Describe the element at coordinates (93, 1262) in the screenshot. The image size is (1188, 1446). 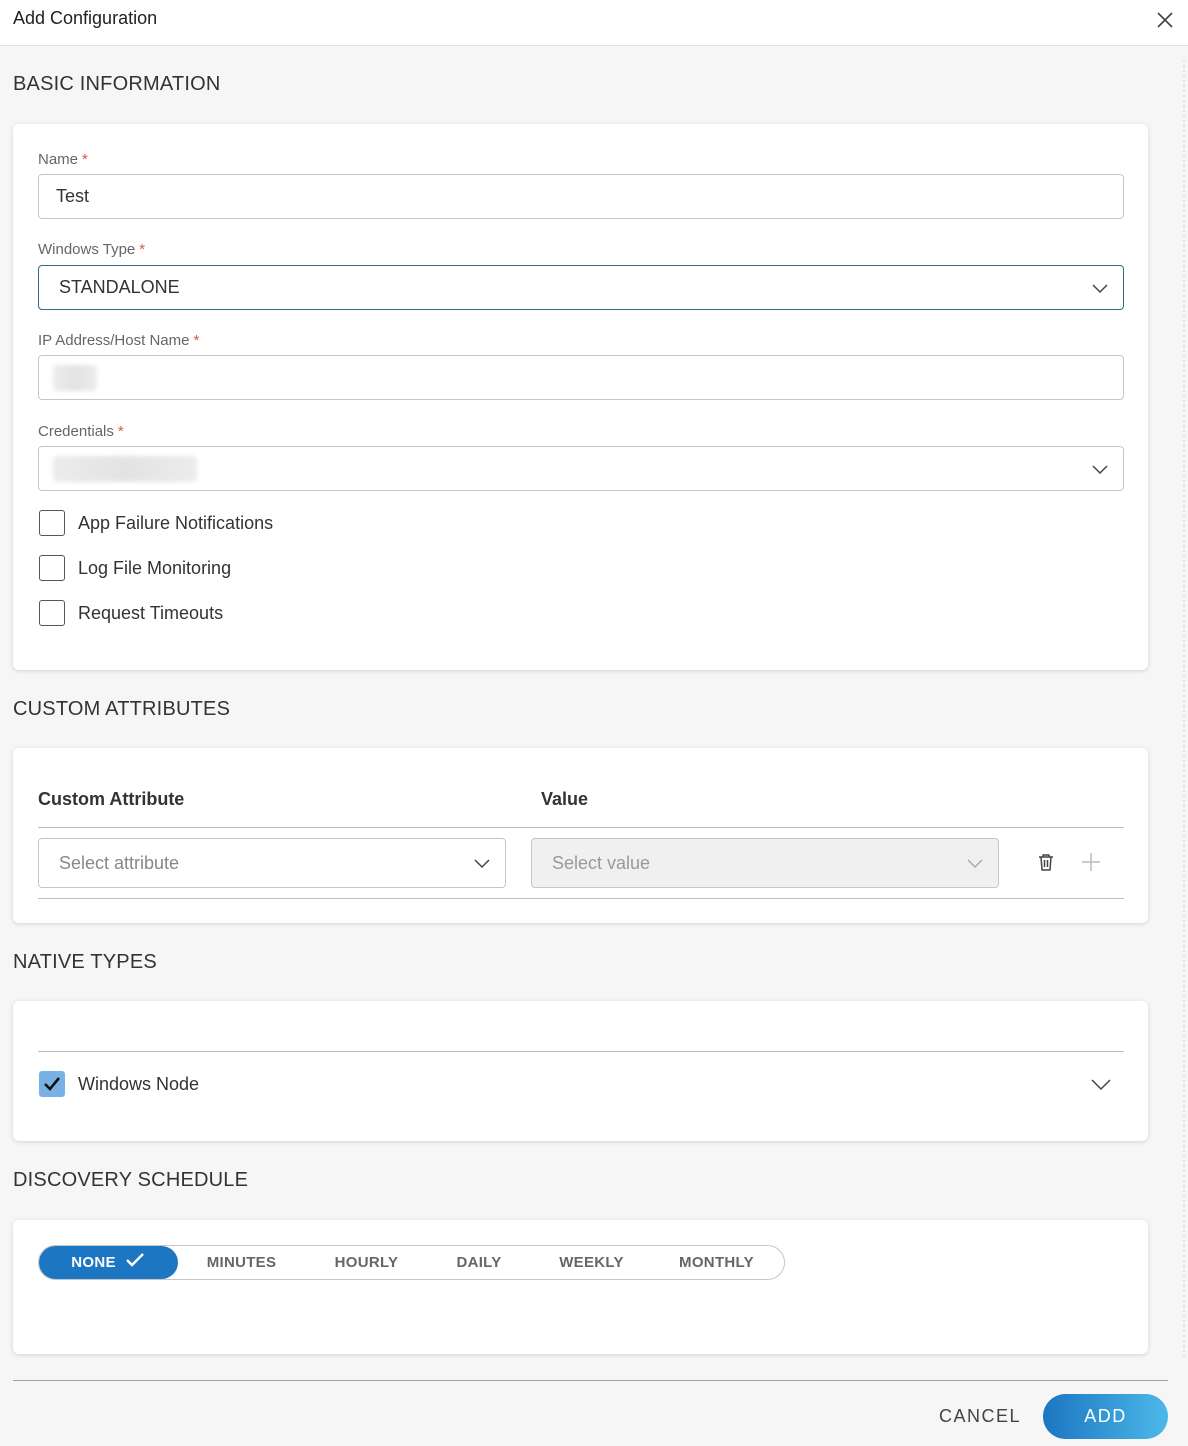
I see `schedule-option-label: NONE` at that location.